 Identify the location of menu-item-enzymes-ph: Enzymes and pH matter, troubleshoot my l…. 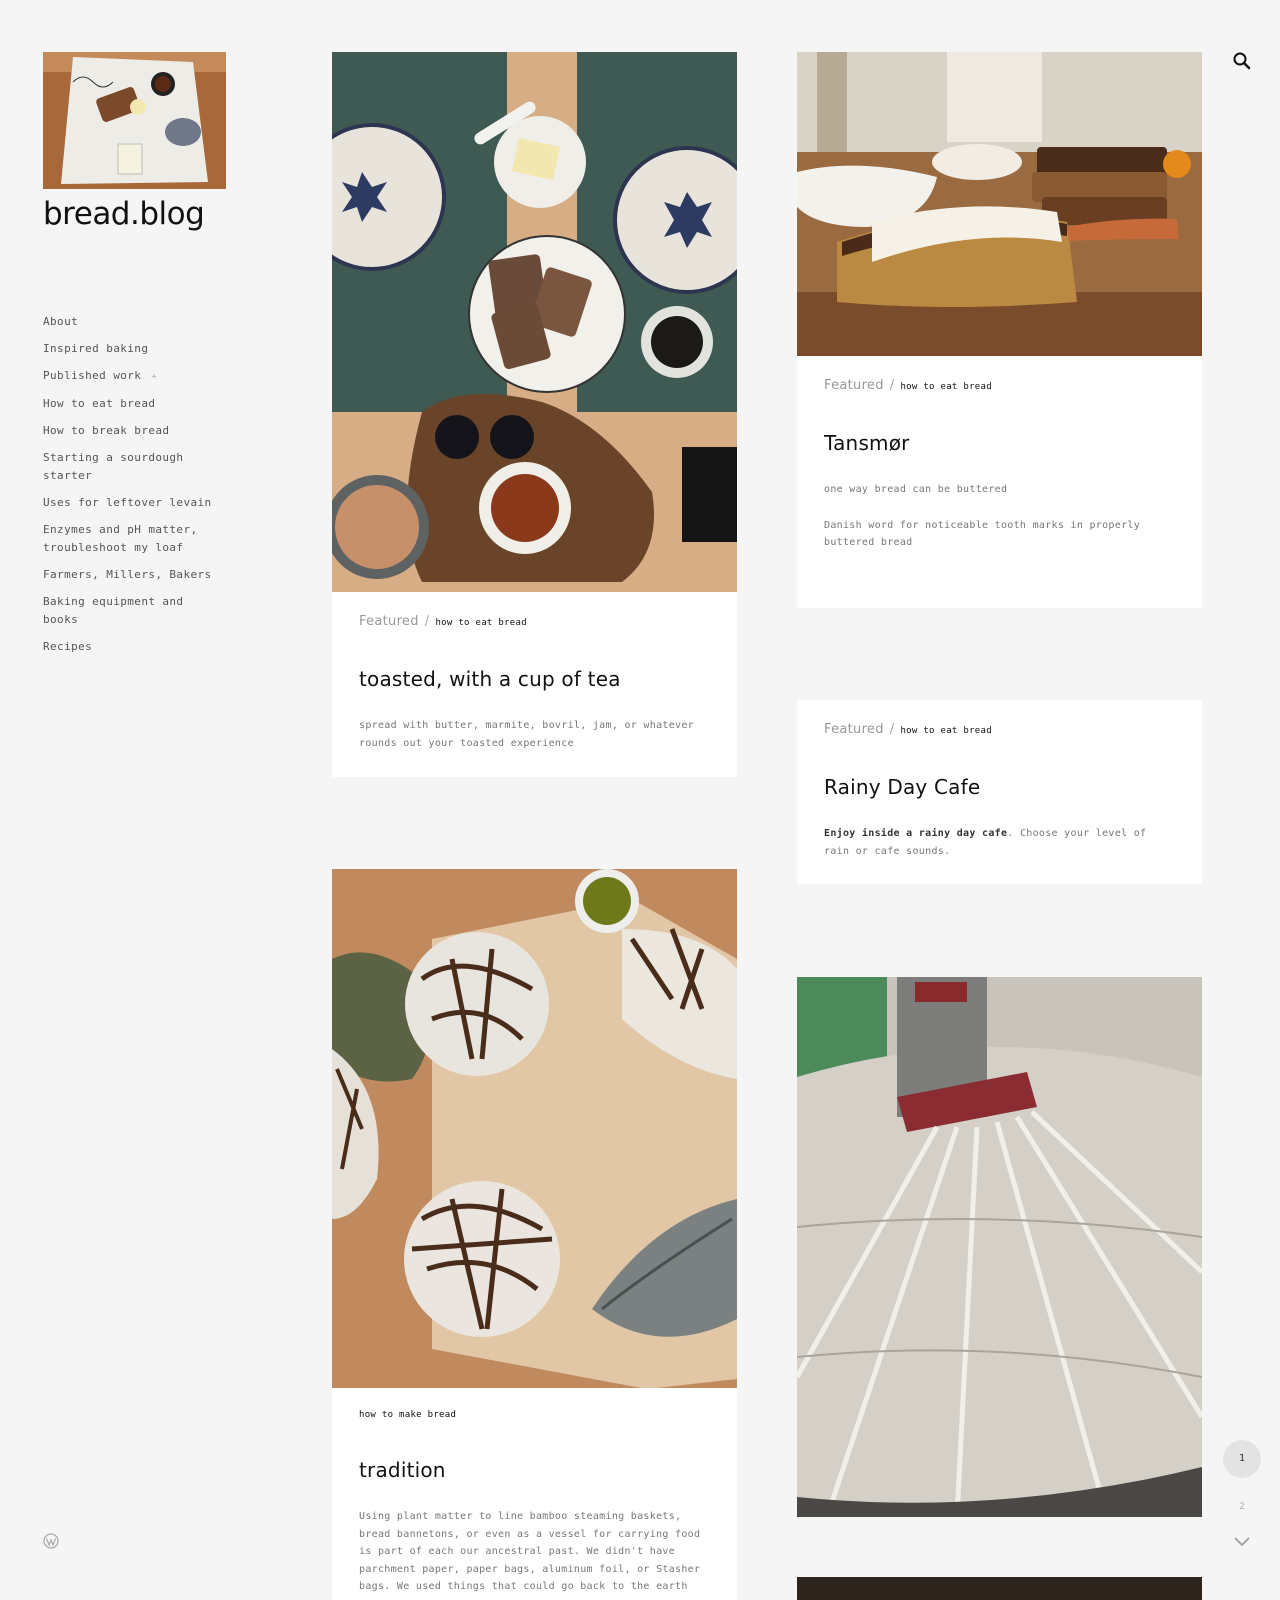
(128, 539).